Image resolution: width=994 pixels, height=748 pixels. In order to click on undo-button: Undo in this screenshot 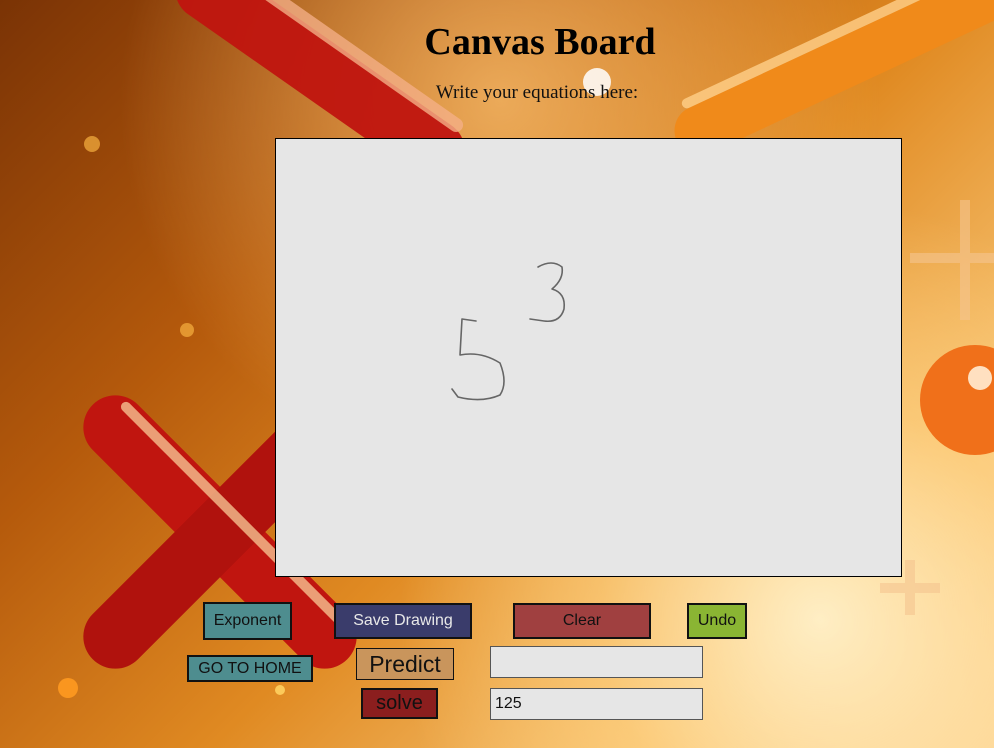, I will do `click(717, 621)`.